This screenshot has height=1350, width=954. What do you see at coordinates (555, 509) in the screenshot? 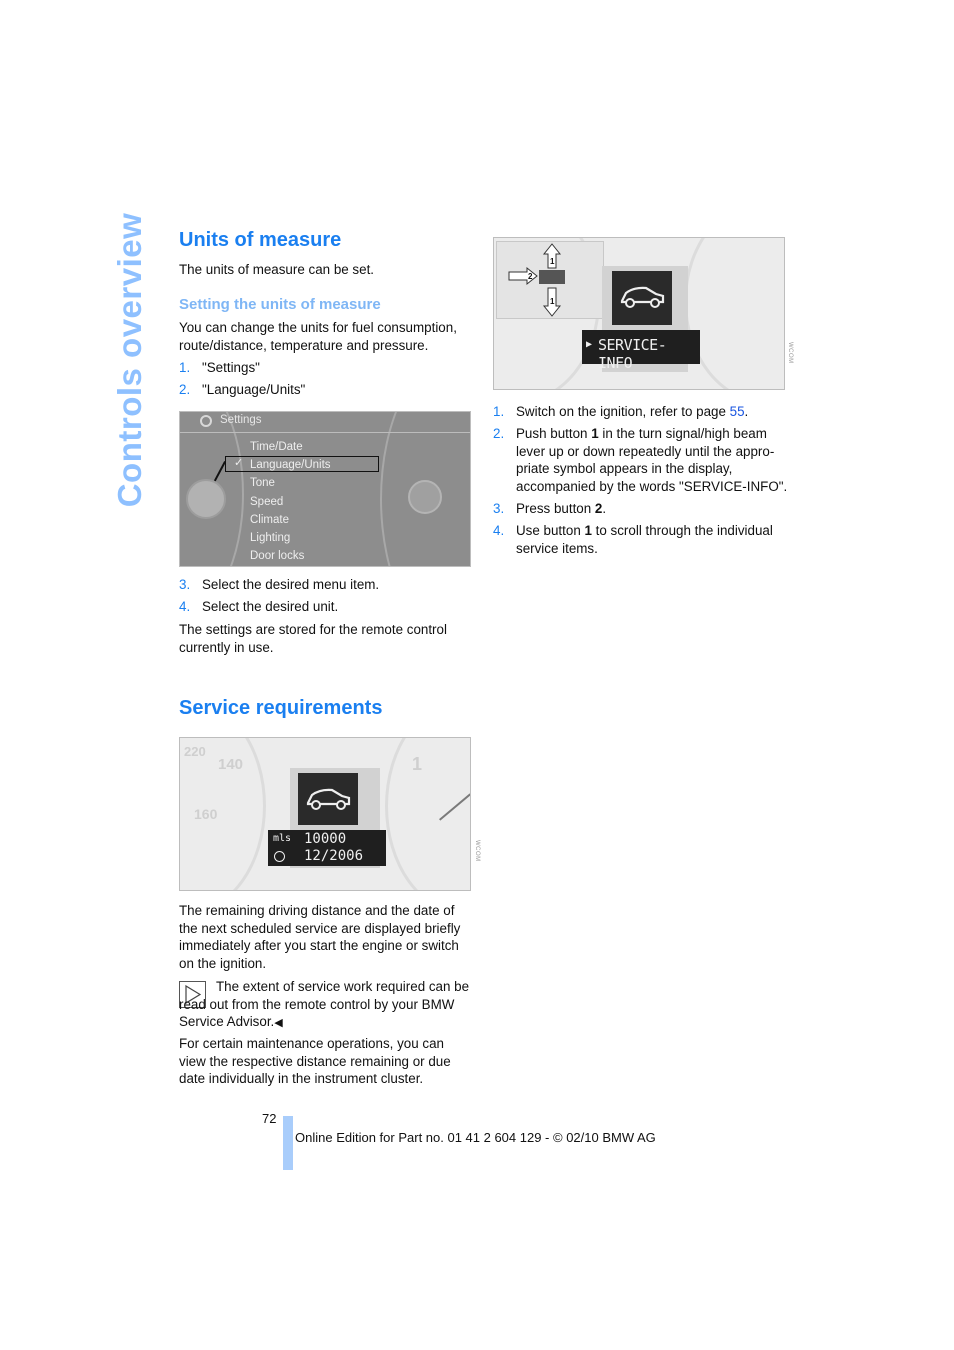
I see `step-text: Press button` at bounding box center [555, 509].